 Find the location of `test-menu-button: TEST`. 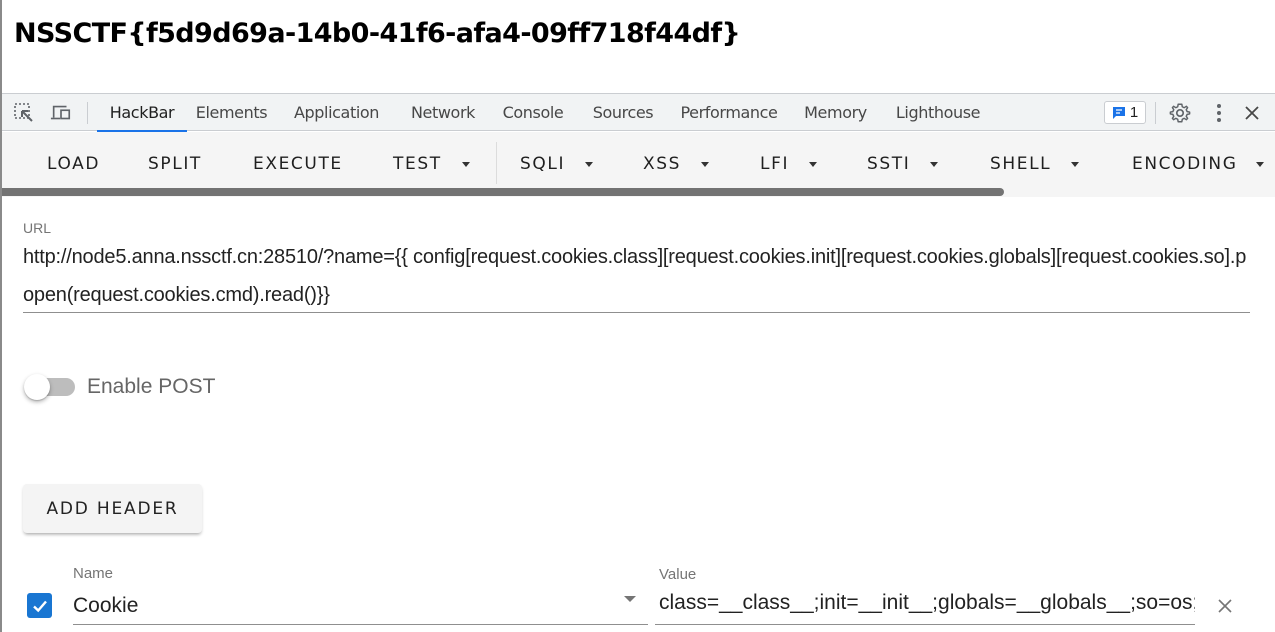

test-menu-button: TEST is located at coordinates (431, 164).